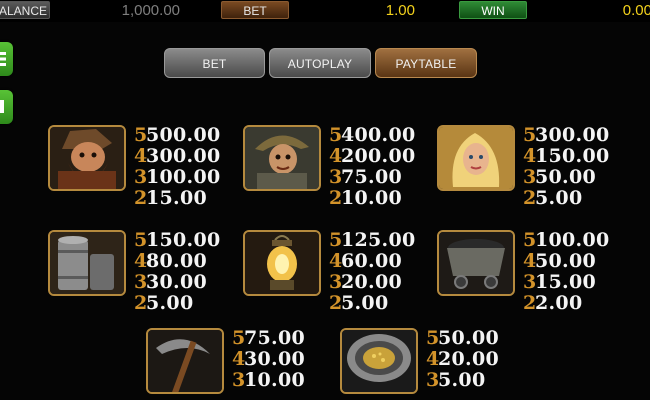 Image resolution: width=650 pixels, height=400 pixels. What do you see at coordinates (183, 135) in the screenshot?
I see `payout-amount: 500.00` at bounding box center [183, 135].